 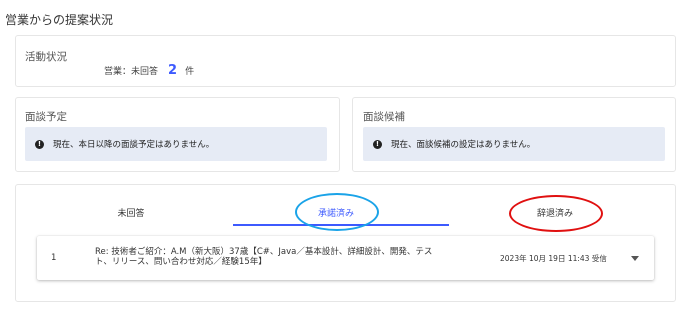 What do you see at coordinates (131, 72) in the screenshot?
I see `unanswered-label: 営業：未回答` at bounding box center [131, 72].